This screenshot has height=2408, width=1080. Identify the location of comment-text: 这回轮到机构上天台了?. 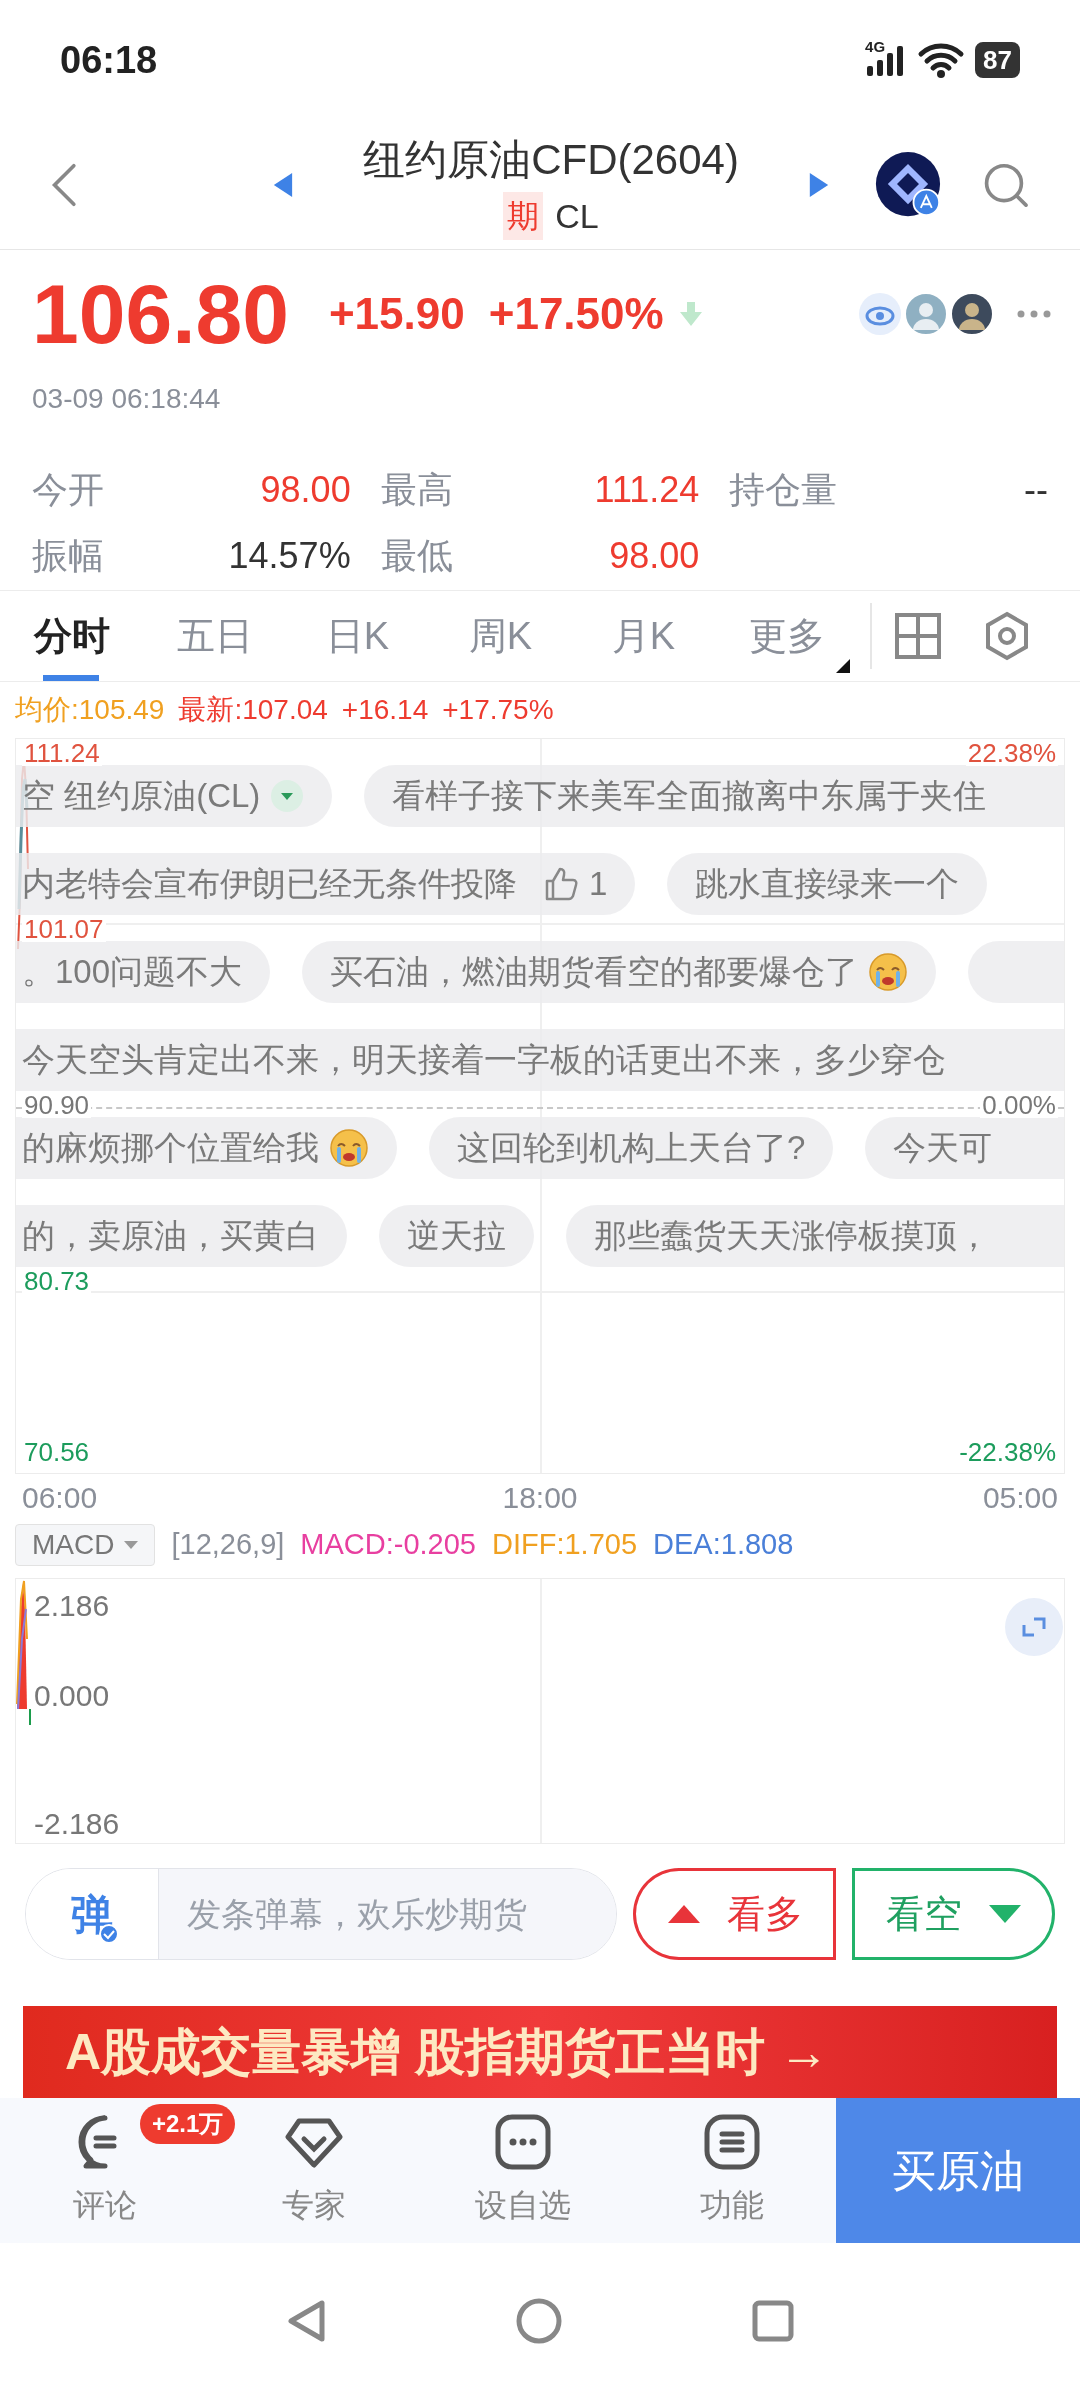
(631, 1148).